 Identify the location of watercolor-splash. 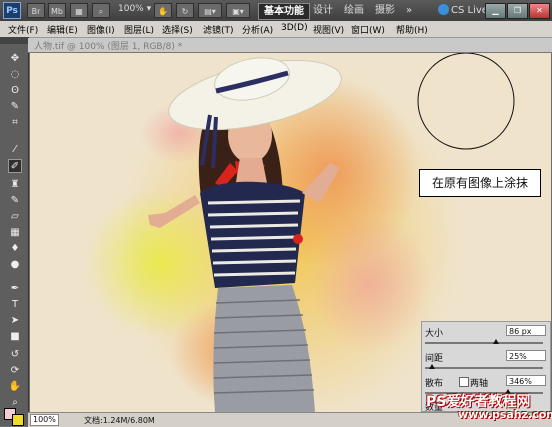
(370, 283).